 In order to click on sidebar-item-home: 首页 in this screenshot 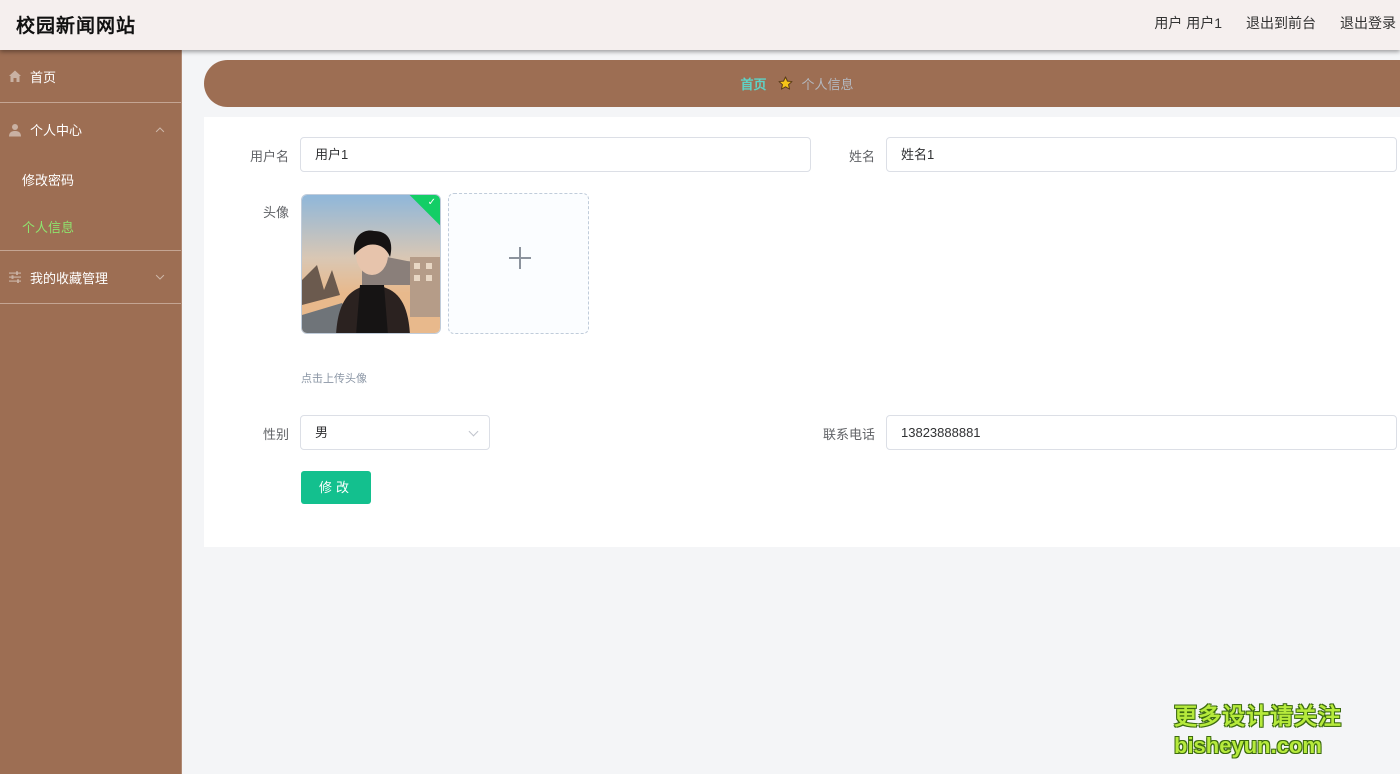, I will do `click(90, 76)`.